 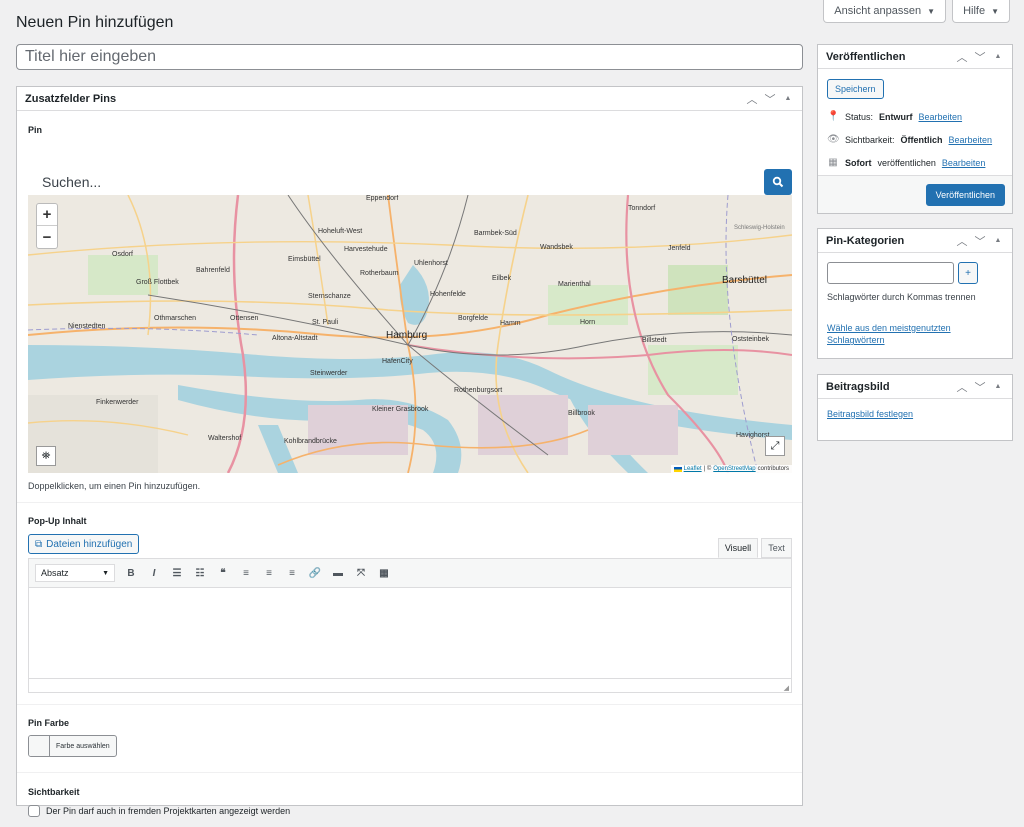 I want to click on numbered-list-icon: ☷, so click(x=200, y=573).